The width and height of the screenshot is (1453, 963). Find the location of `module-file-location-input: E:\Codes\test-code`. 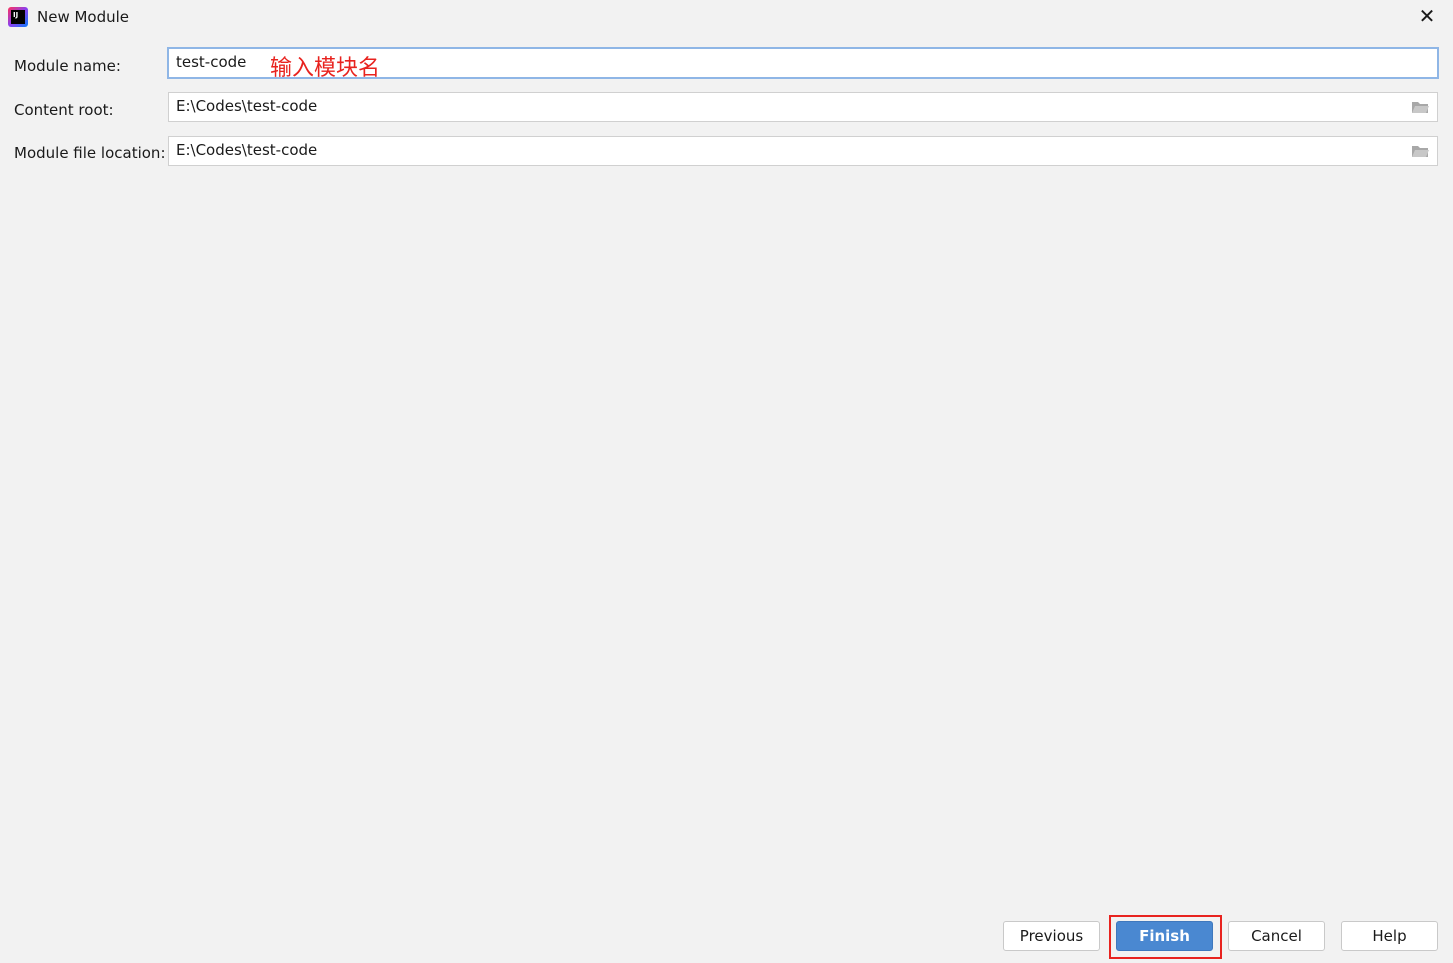

module-file-location-input: E:\Codes\test-code is located at coordinates (803, 151).